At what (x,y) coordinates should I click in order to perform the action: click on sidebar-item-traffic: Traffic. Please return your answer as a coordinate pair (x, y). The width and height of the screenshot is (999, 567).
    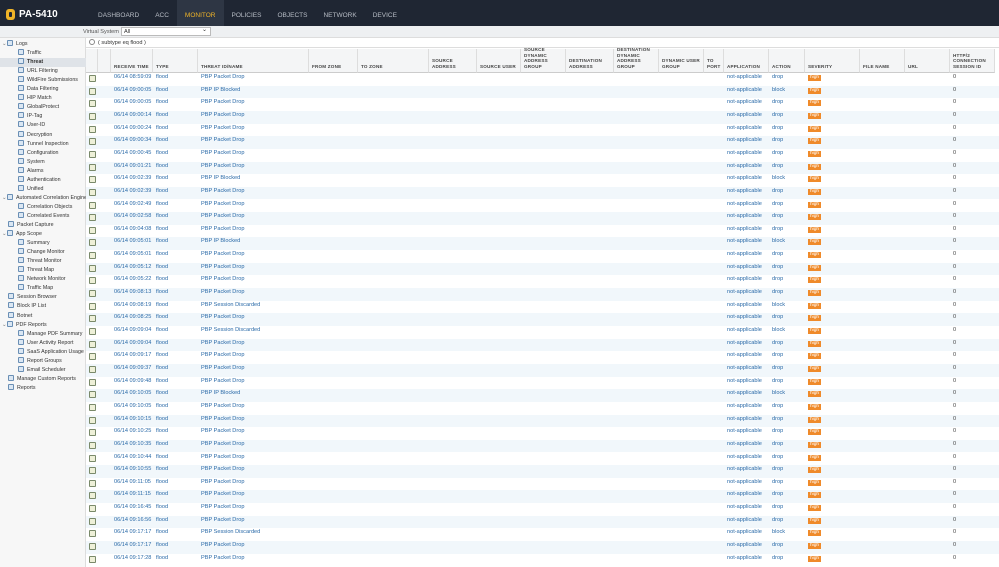
    Looking at the image, I should click on (43, 53).